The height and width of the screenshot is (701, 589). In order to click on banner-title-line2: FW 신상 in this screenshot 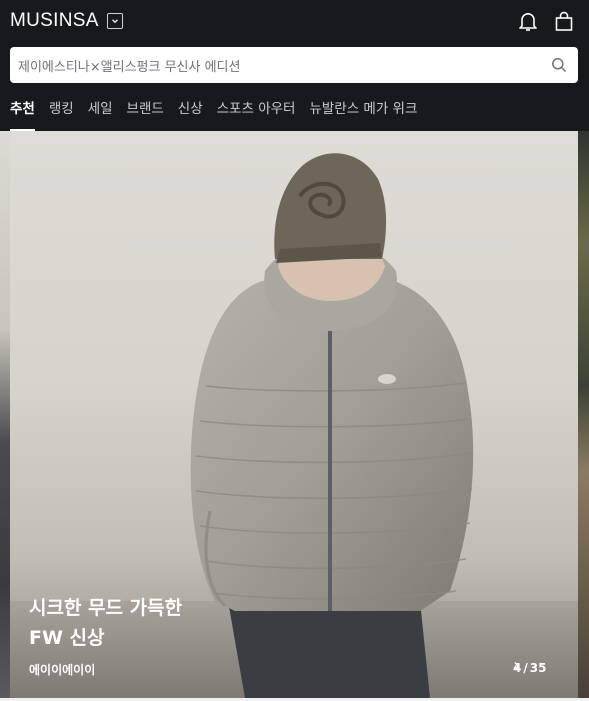, I will do `click(67, 638)`.